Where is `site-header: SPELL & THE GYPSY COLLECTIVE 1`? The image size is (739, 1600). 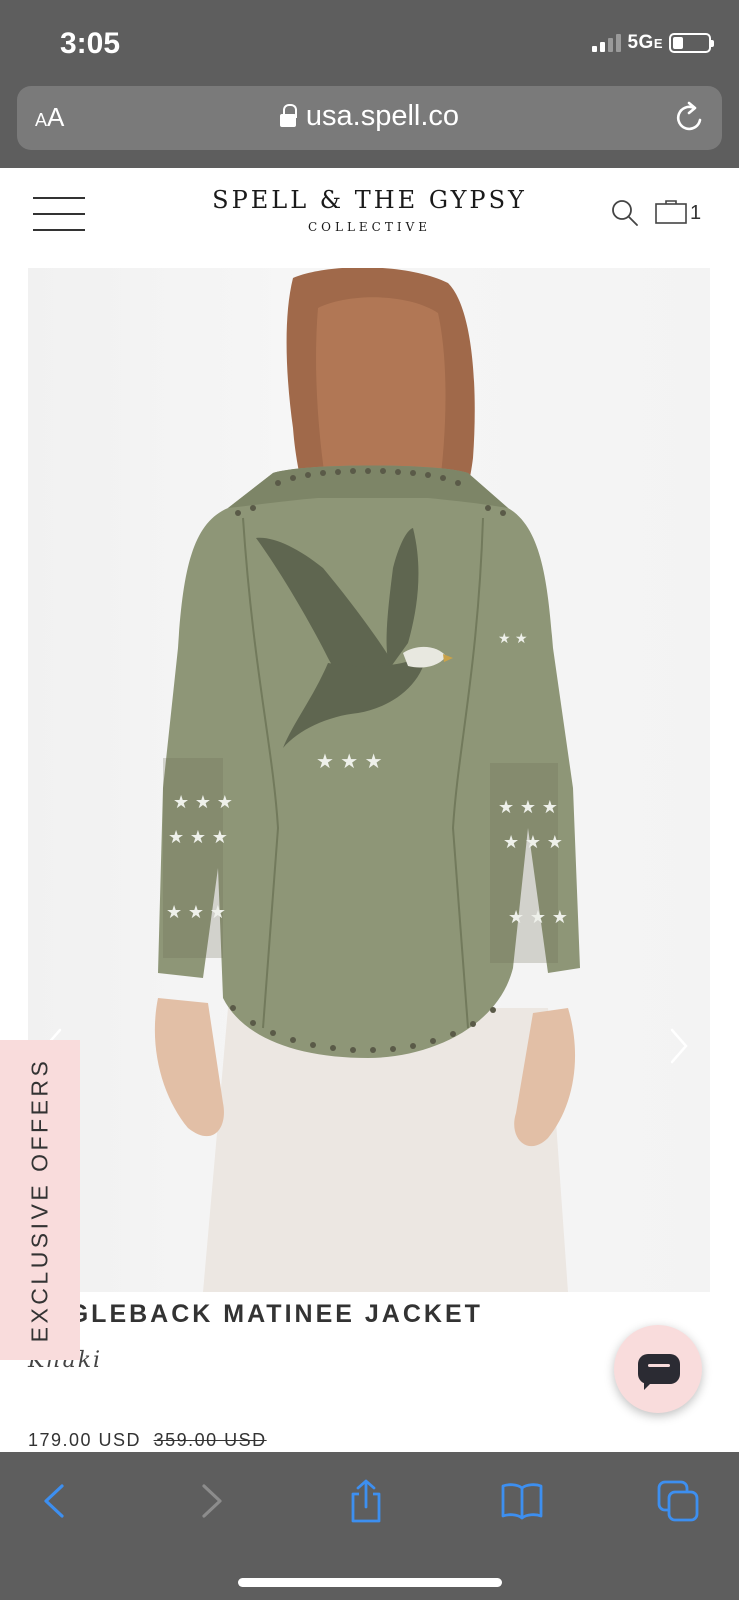 site-header: SPELL & THE GYPSY COLLECTIVE 1 is located at coordinates (369, 218).